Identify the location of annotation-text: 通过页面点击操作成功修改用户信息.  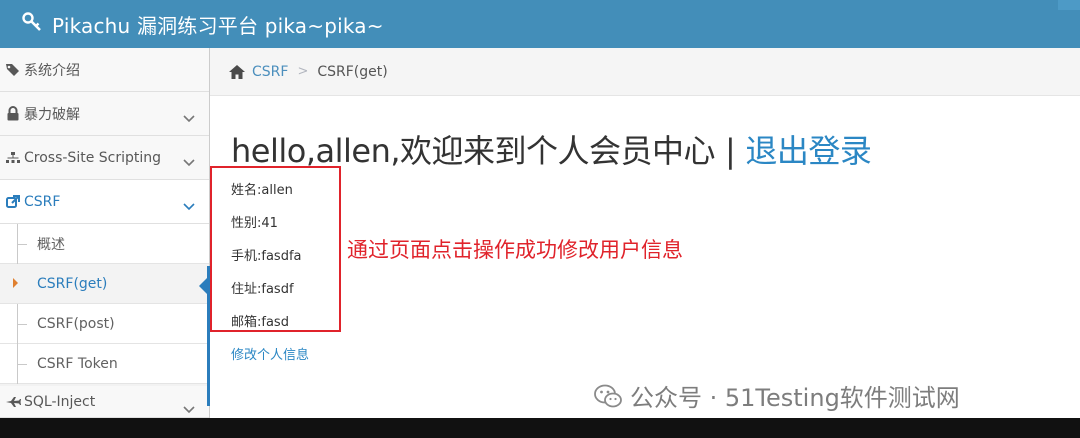
(515, 250).